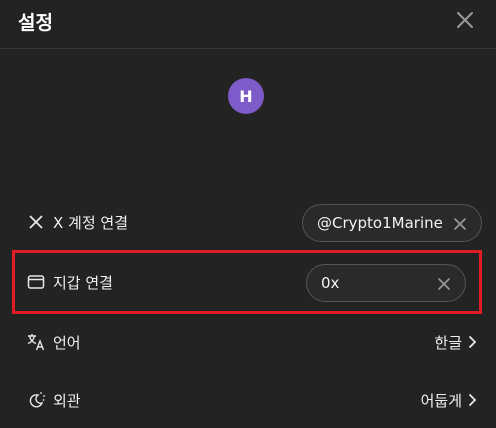 The image size is (496, 428). I want to click on avatar: H, so click(246, 96).